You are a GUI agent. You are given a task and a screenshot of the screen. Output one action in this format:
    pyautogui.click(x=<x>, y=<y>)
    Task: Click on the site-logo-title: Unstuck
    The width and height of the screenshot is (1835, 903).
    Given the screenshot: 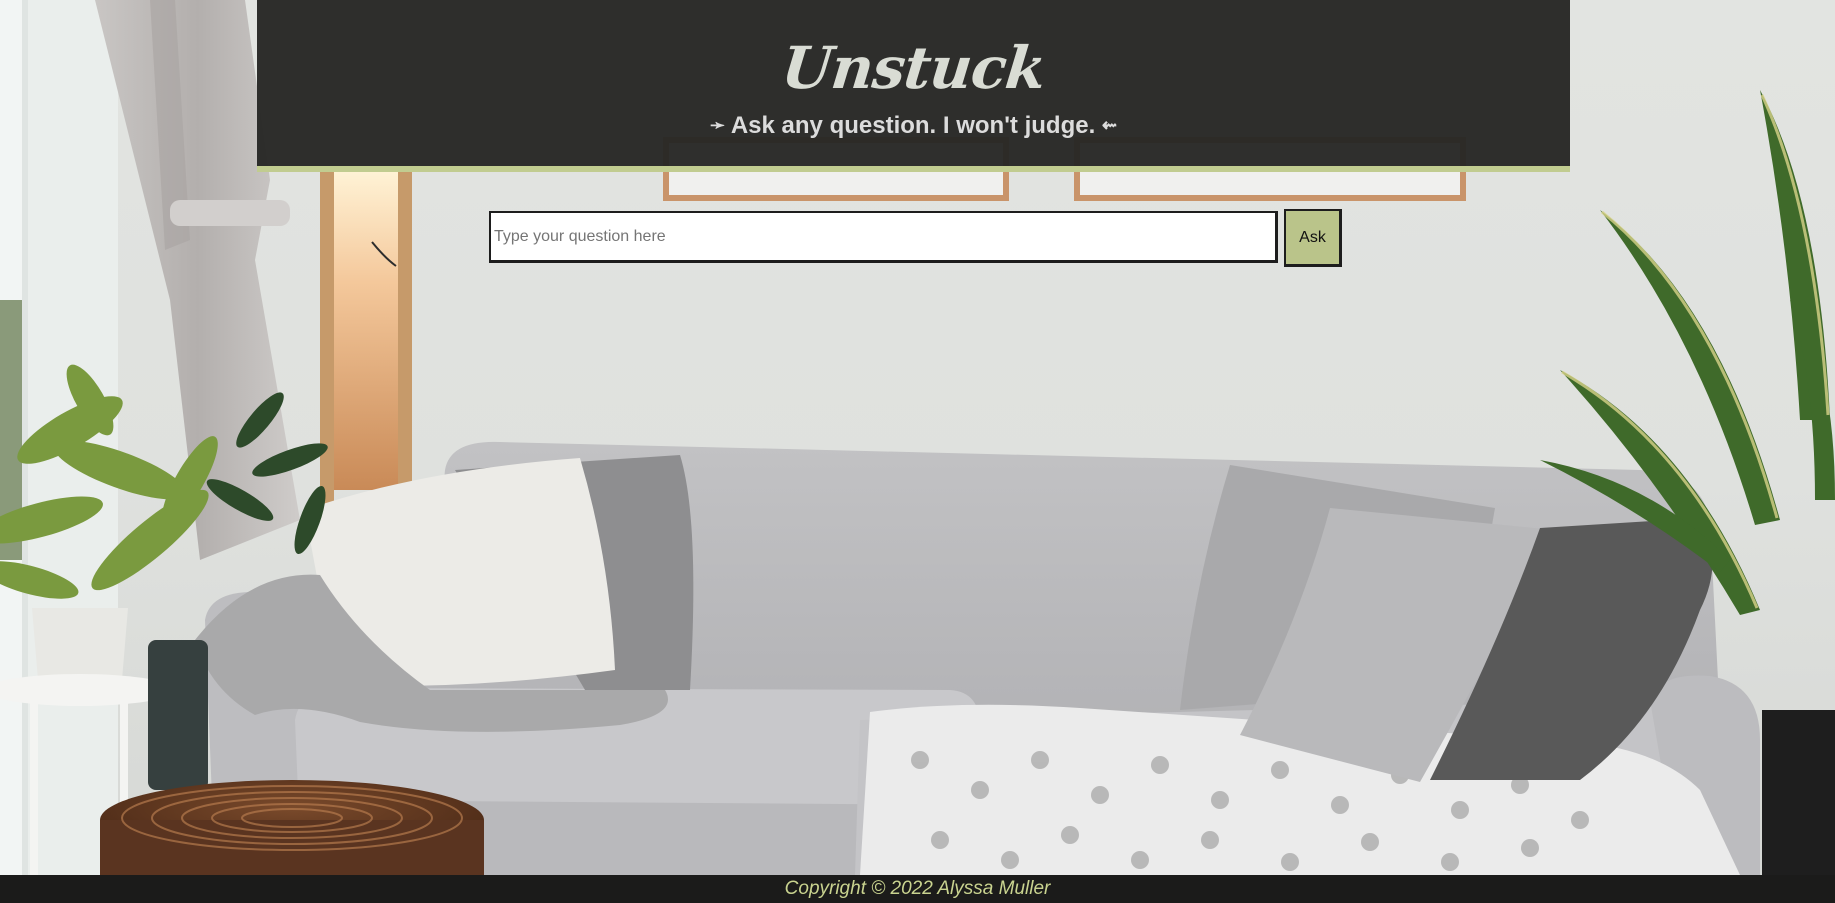 What is the action you would take?
    pyautogui.click(x=913, y=68)
    